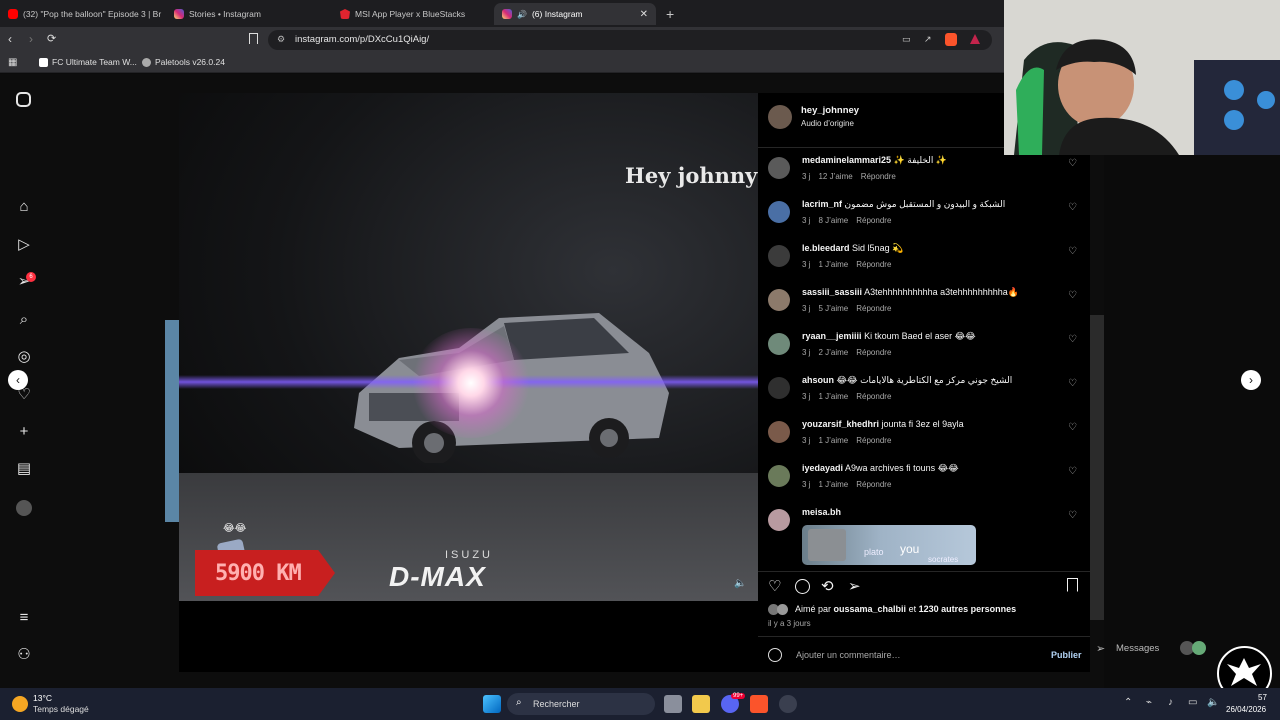  I want to click on dashboard-icon: ▤, so click(24, 469).